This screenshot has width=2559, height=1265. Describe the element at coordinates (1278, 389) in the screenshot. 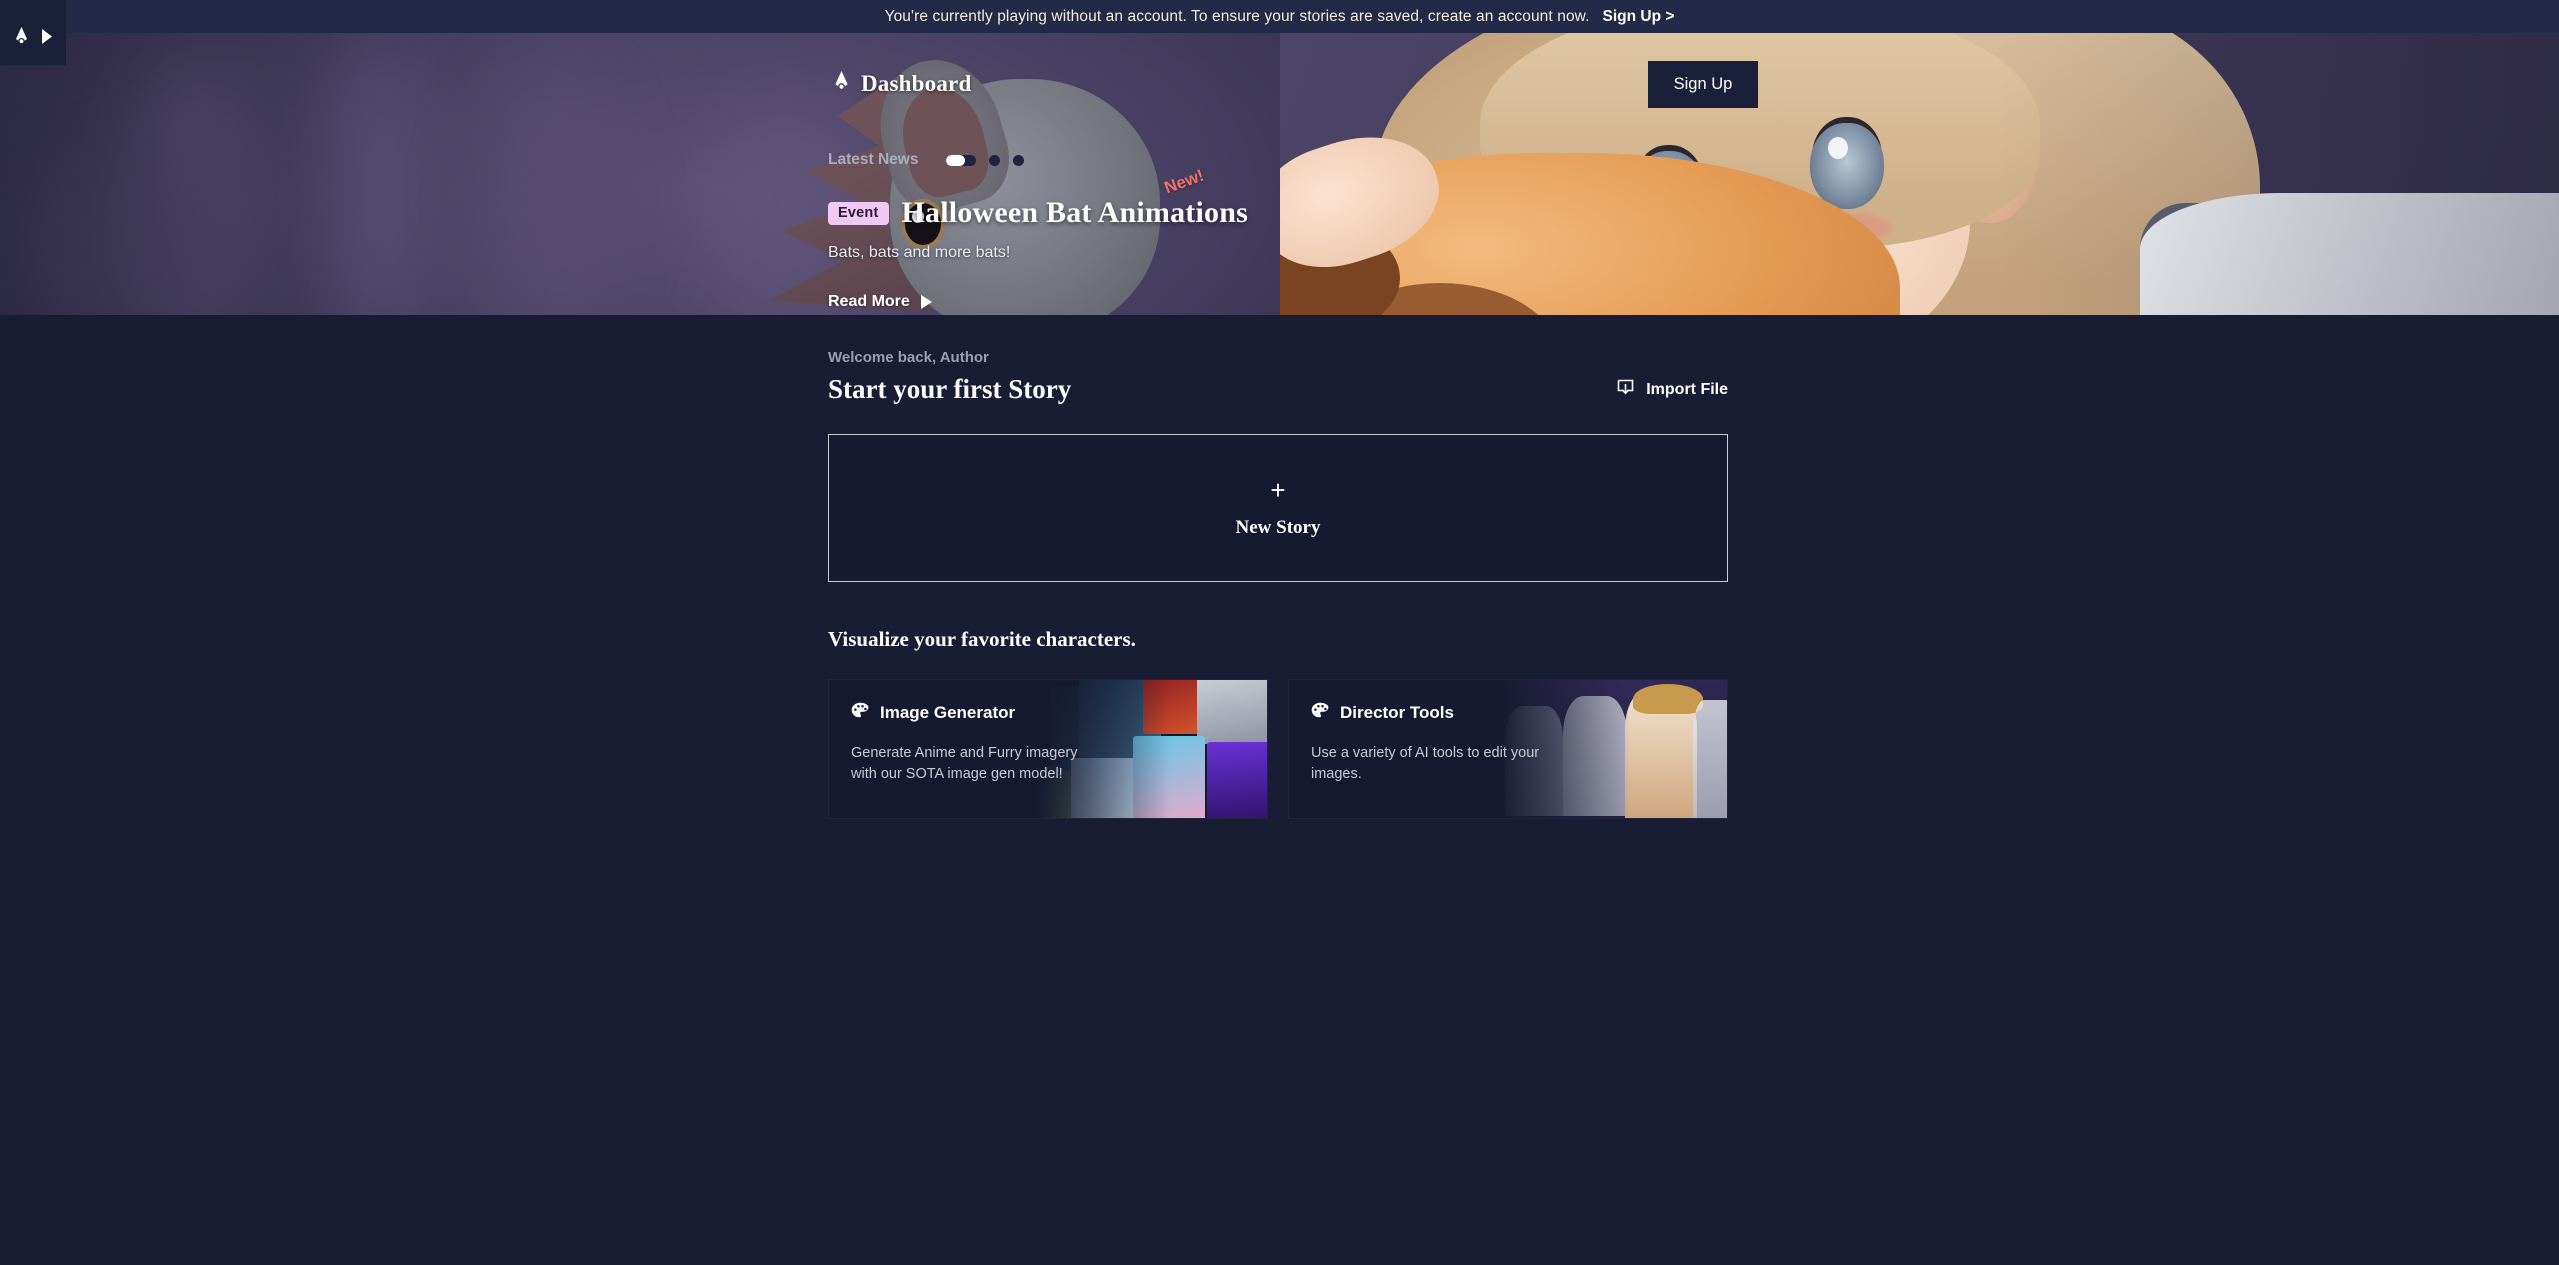

I see `start-story-header: Start your first Story Import File` at that location.